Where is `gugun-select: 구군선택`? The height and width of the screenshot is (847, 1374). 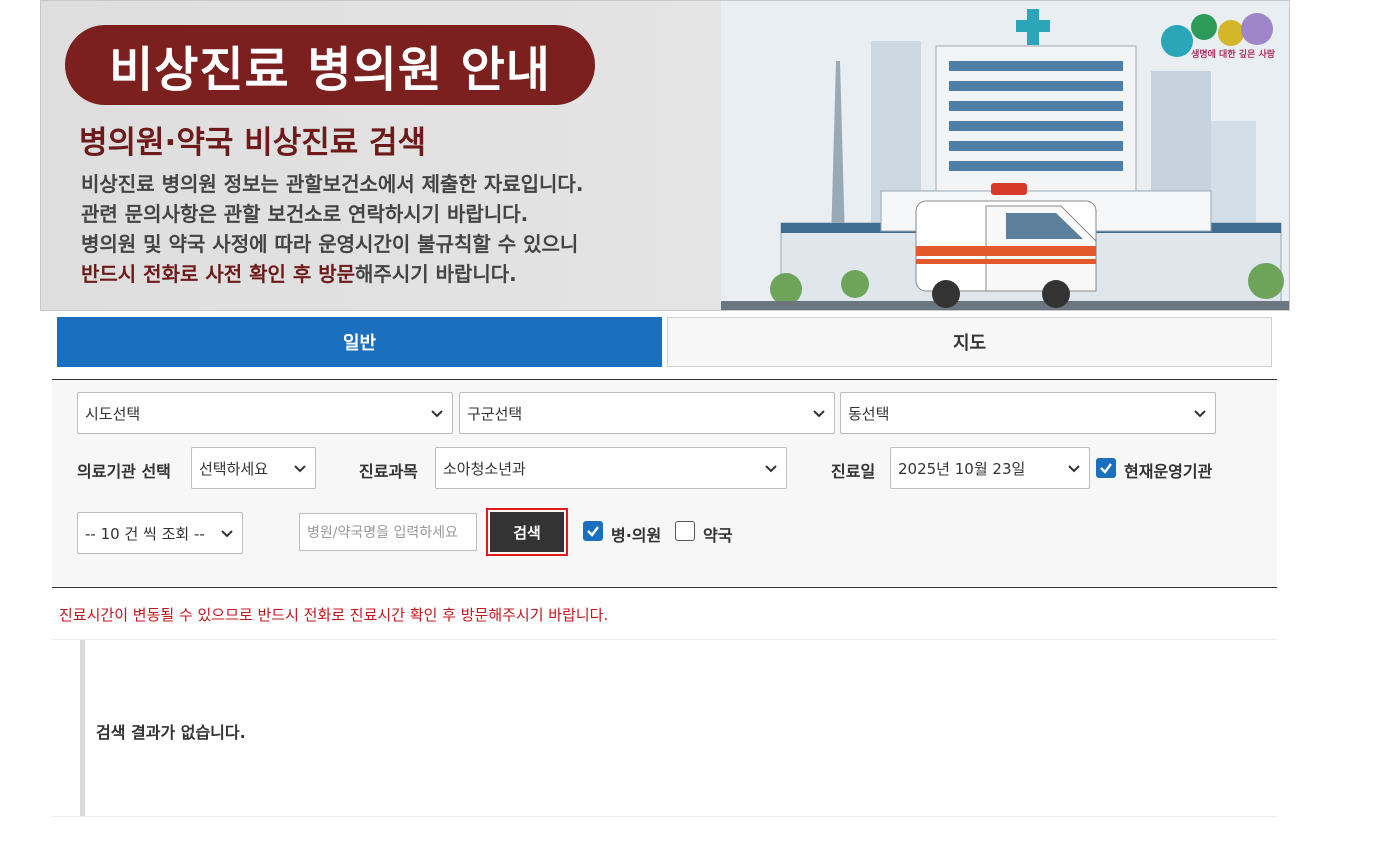 gugun-select: 구군선택 is located at coordinates (647, 413).